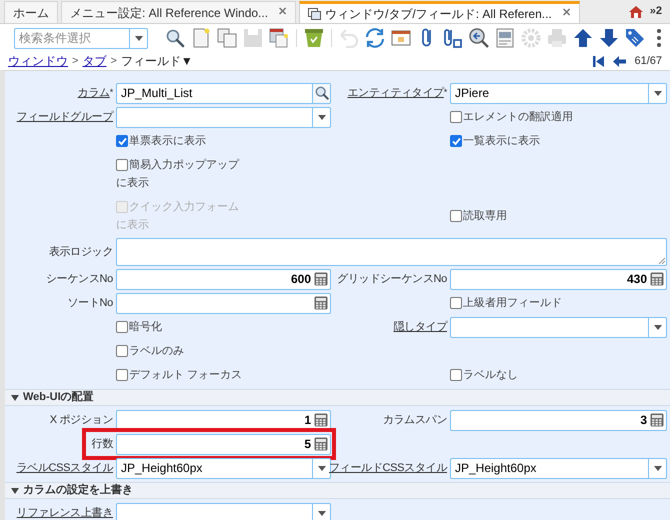 Image resolution: width=670 pixels, height=520 pixels. What do you see at coordinates (558, 279) in the screenshot?
I see `number-field: 430` at bounding box center [558, 279].